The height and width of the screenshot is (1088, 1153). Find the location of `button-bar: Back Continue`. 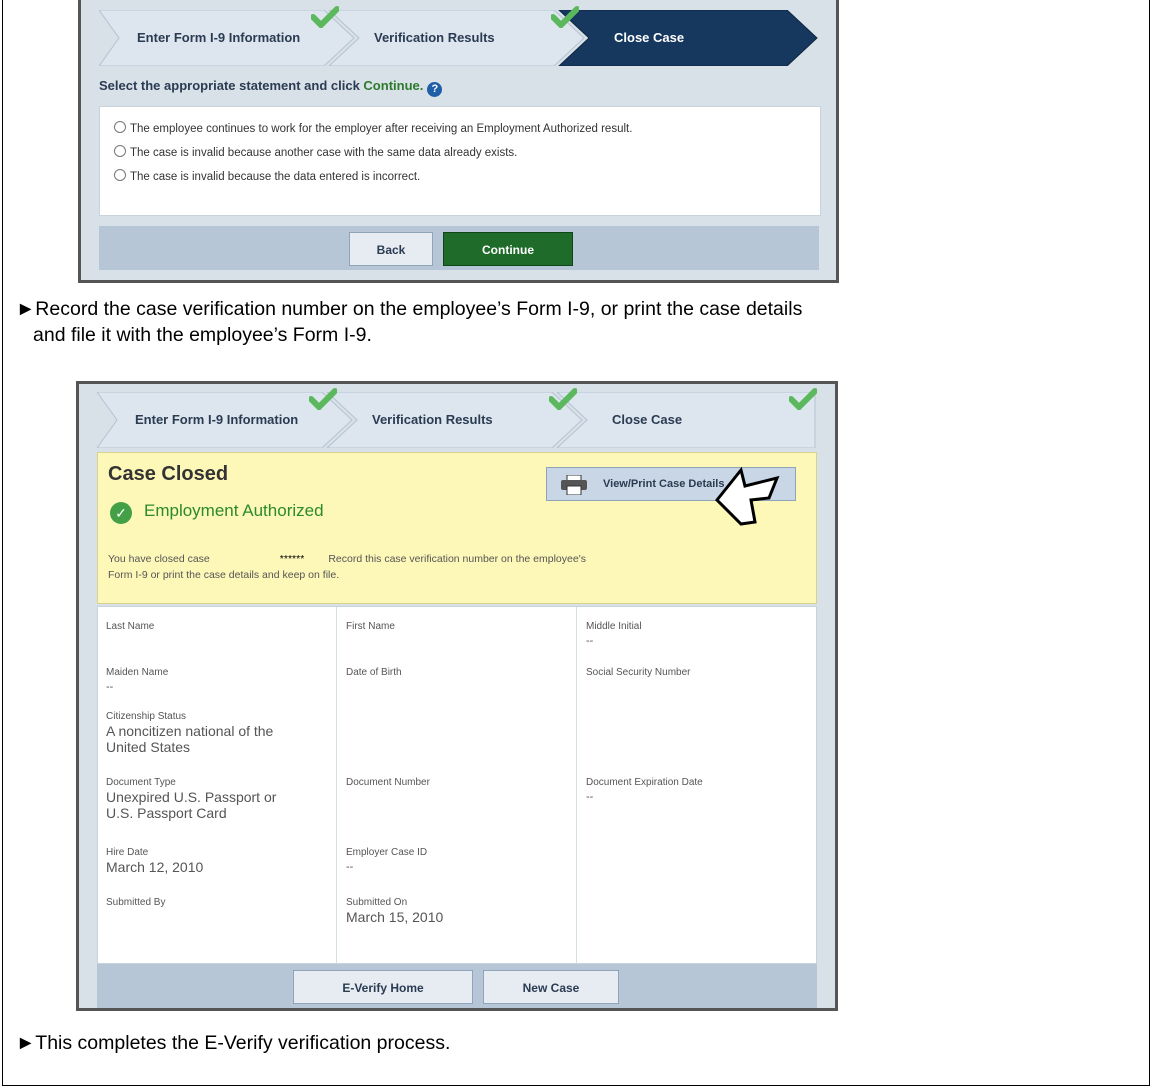

button-bar: Back Continue is located at coordinates (459, 248).